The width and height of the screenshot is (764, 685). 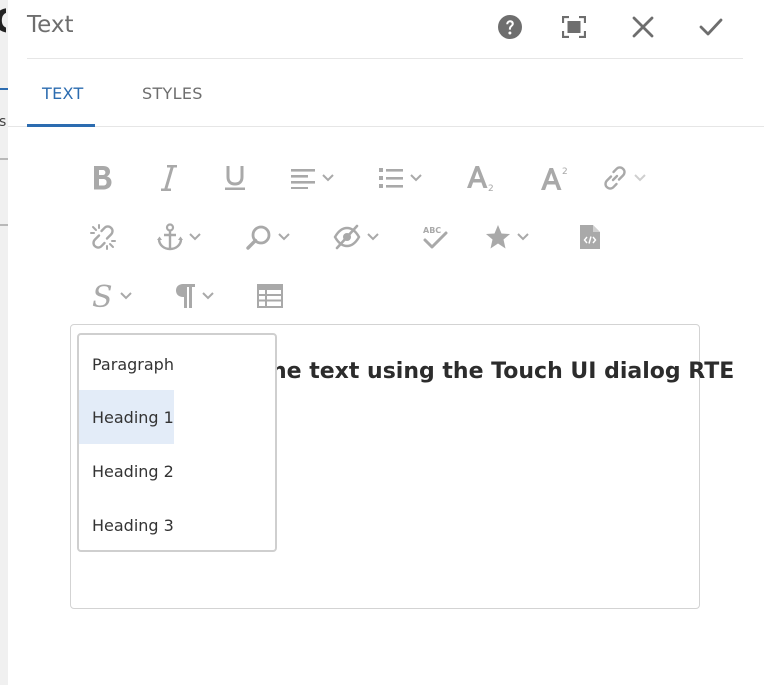 I want to click on svg-text: S, so click(x=102, y=296).